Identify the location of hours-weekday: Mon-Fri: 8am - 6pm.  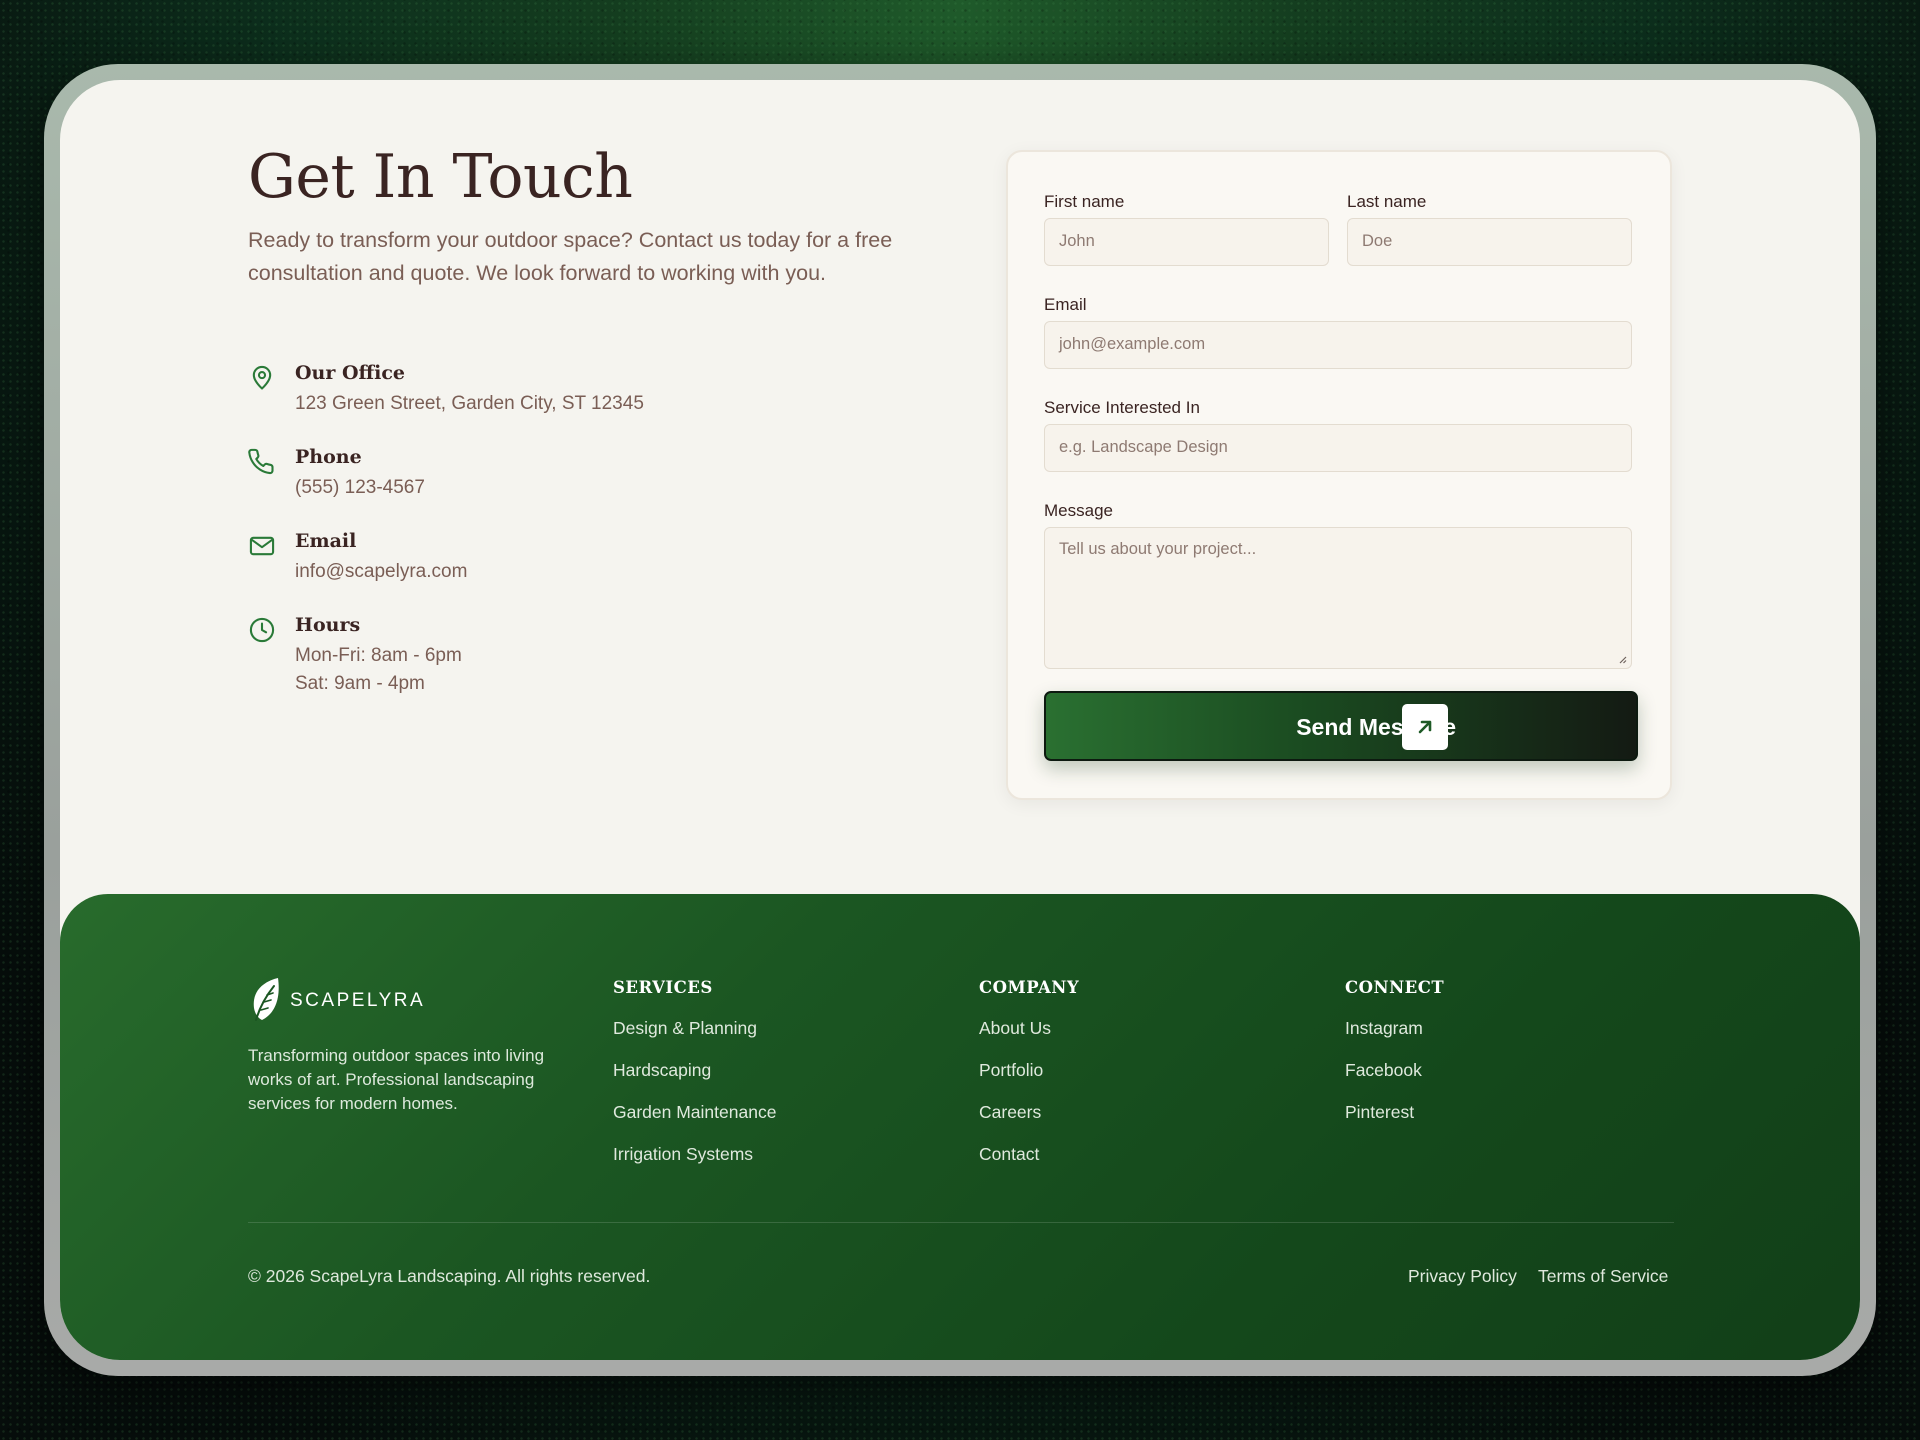
(378, 655).